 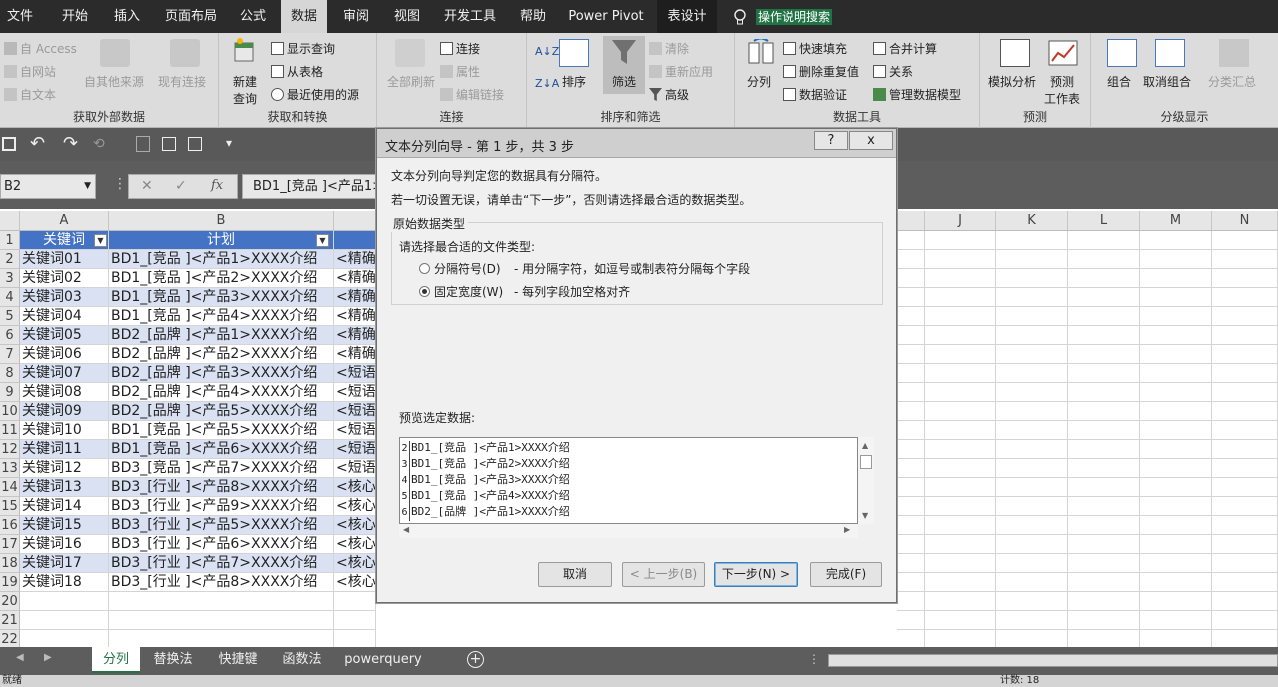 I want to click on tab-formulas: 公式, so click(x=253, y=16).